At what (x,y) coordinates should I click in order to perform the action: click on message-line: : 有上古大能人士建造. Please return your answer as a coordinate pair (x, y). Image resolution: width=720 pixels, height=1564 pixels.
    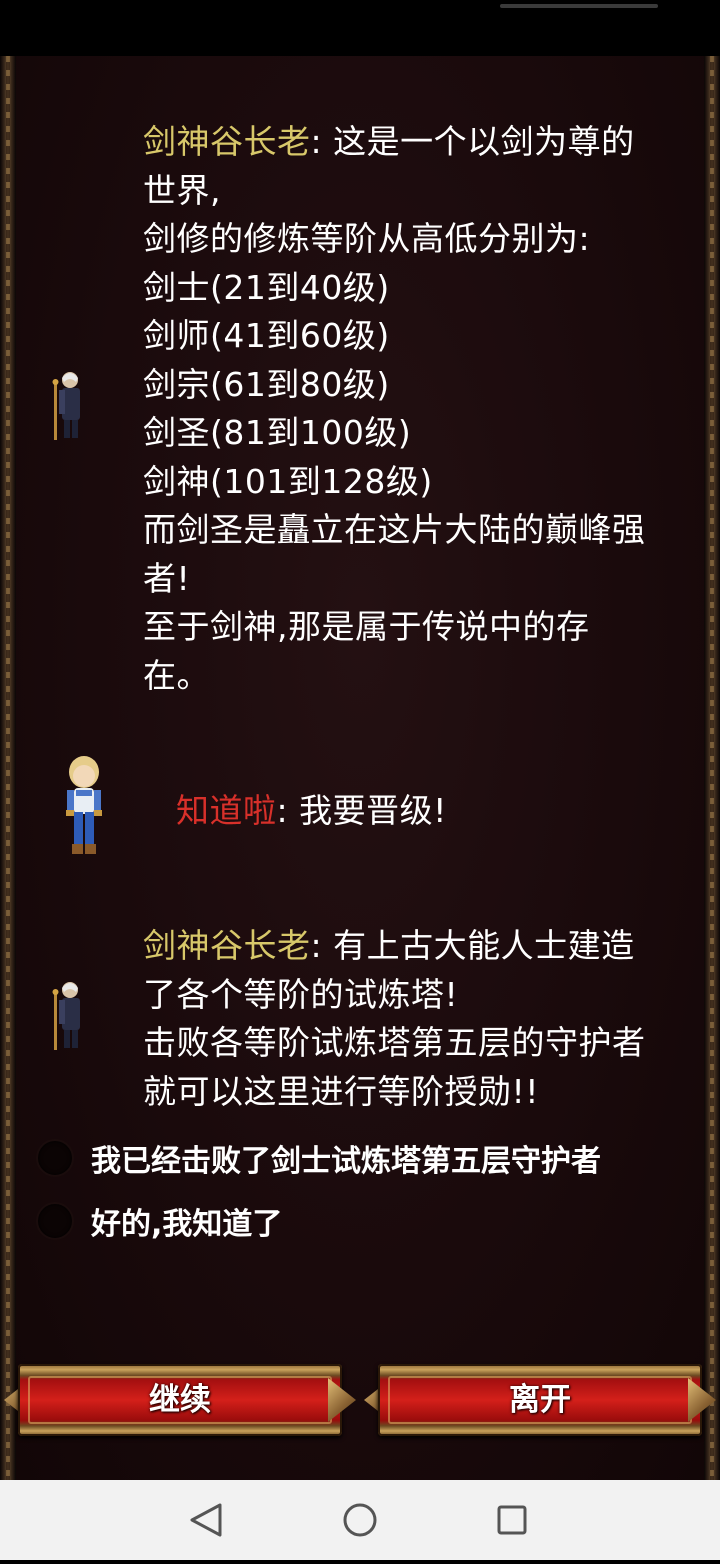
    Looking at the image, I should click on (472, 945).